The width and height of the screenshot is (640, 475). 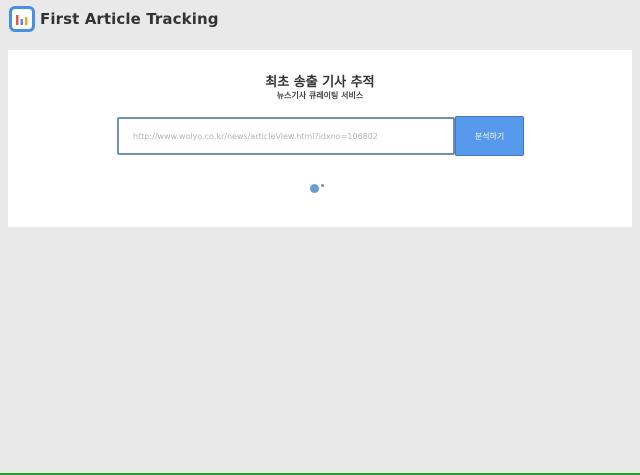 What do you see at coordinates (320, 189) in the screenshot?
I see `loading-spinner-icon` at bounding box center [320, 189].